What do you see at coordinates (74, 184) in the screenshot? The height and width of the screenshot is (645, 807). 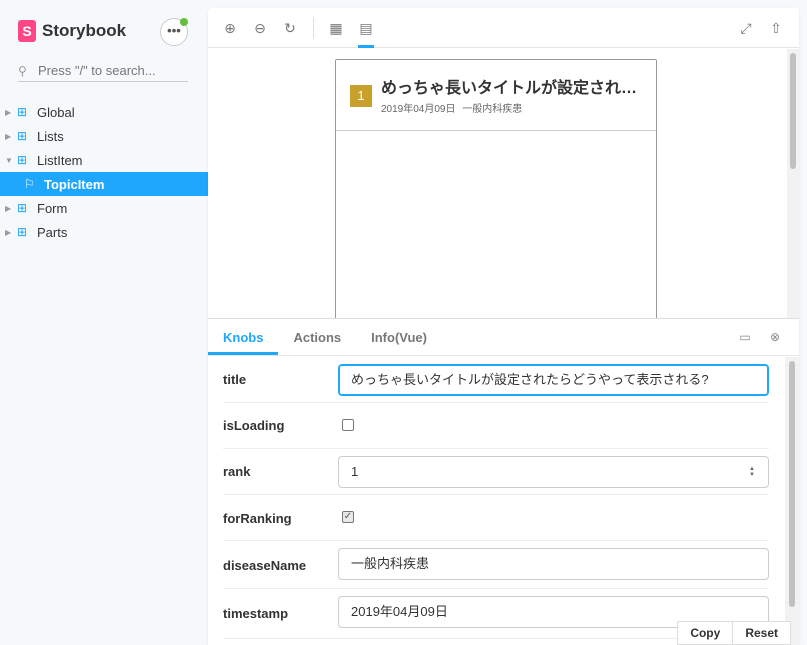 I see `tree-item-label: TopicItem` at bounding box center [74, 184].